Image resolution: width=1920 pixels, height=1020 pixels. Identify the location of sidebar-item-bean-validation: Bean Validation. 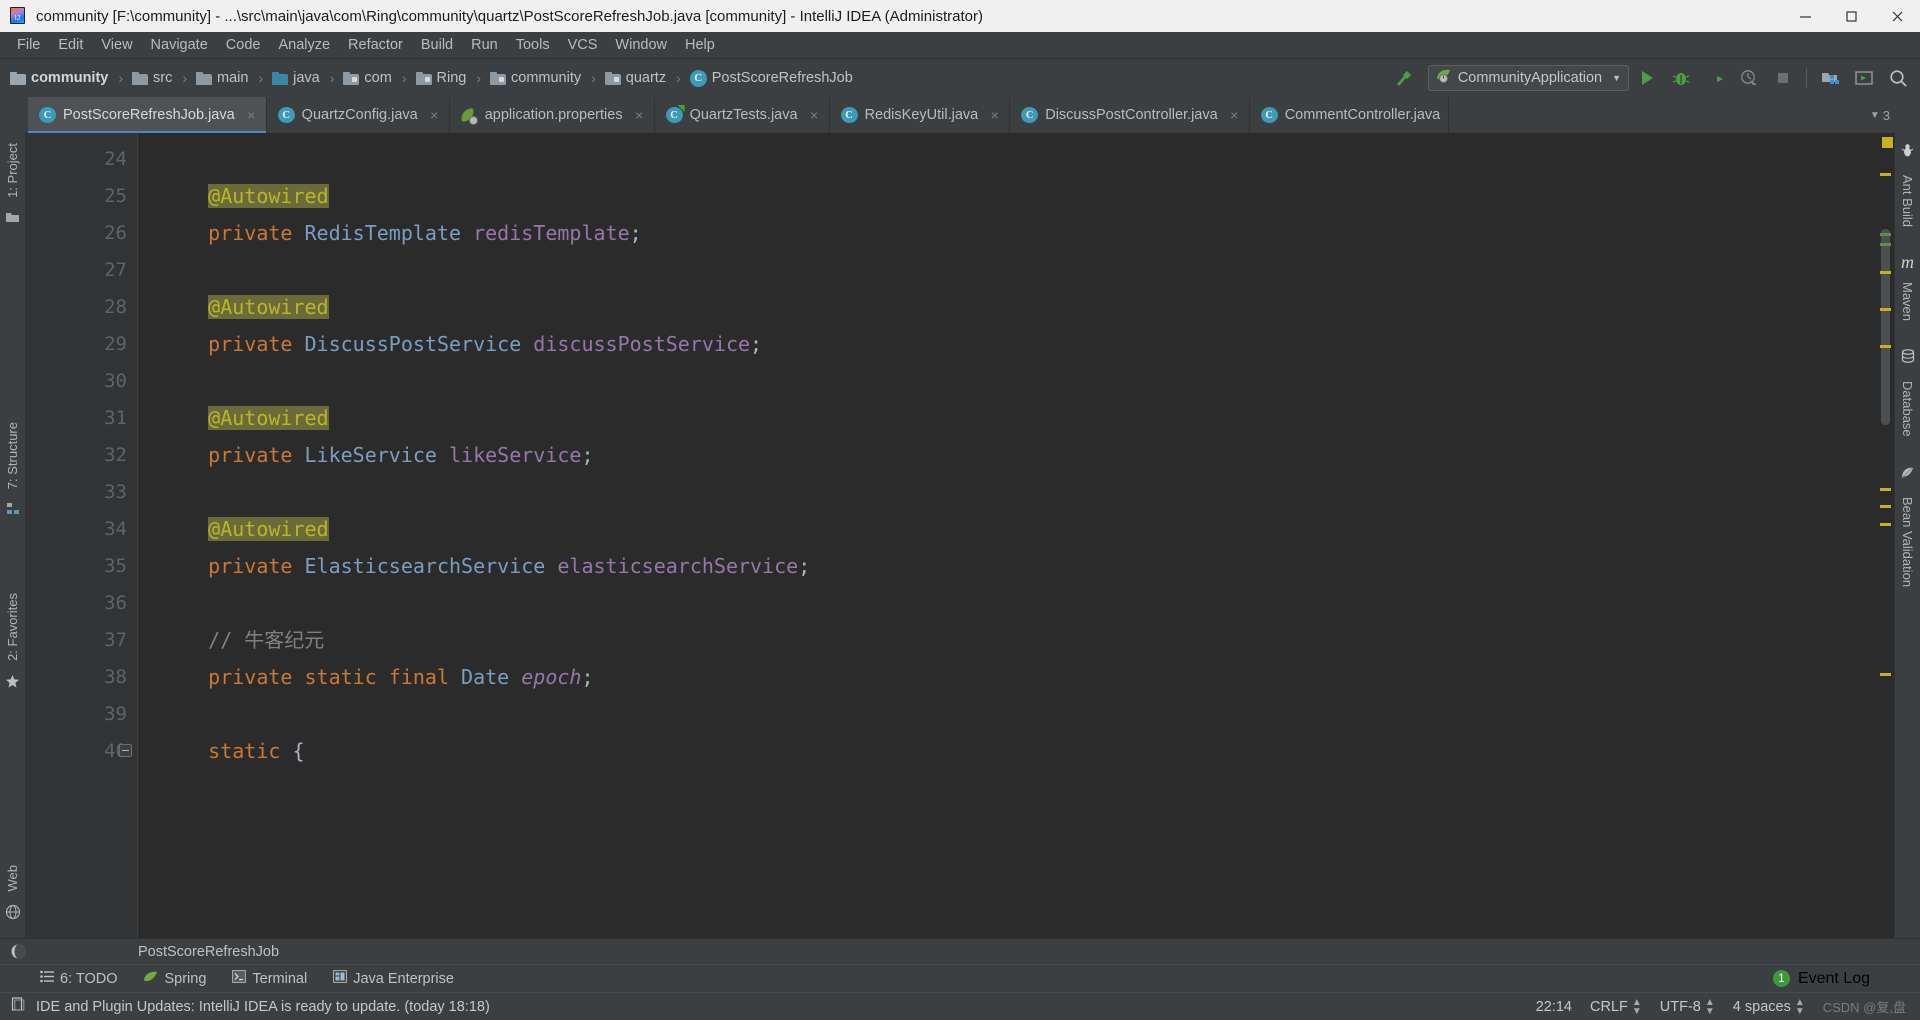
(1907, 542).